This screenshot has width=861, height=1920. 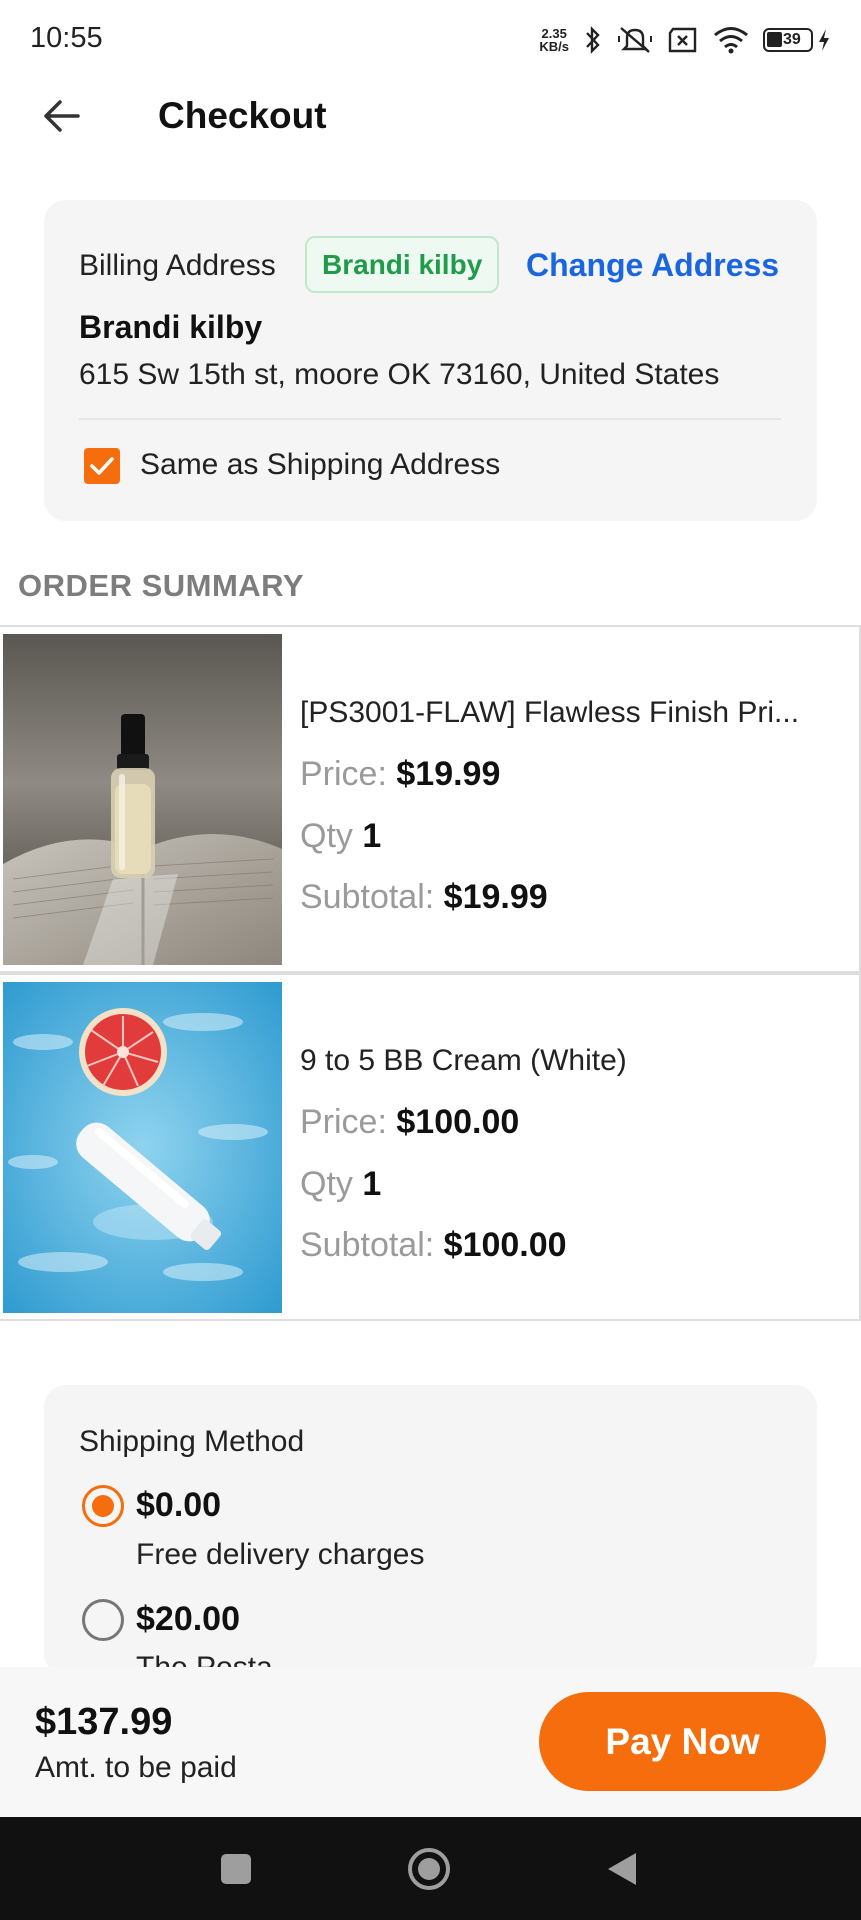 I want to click on wifi-icon, so click(x=731, y=40).